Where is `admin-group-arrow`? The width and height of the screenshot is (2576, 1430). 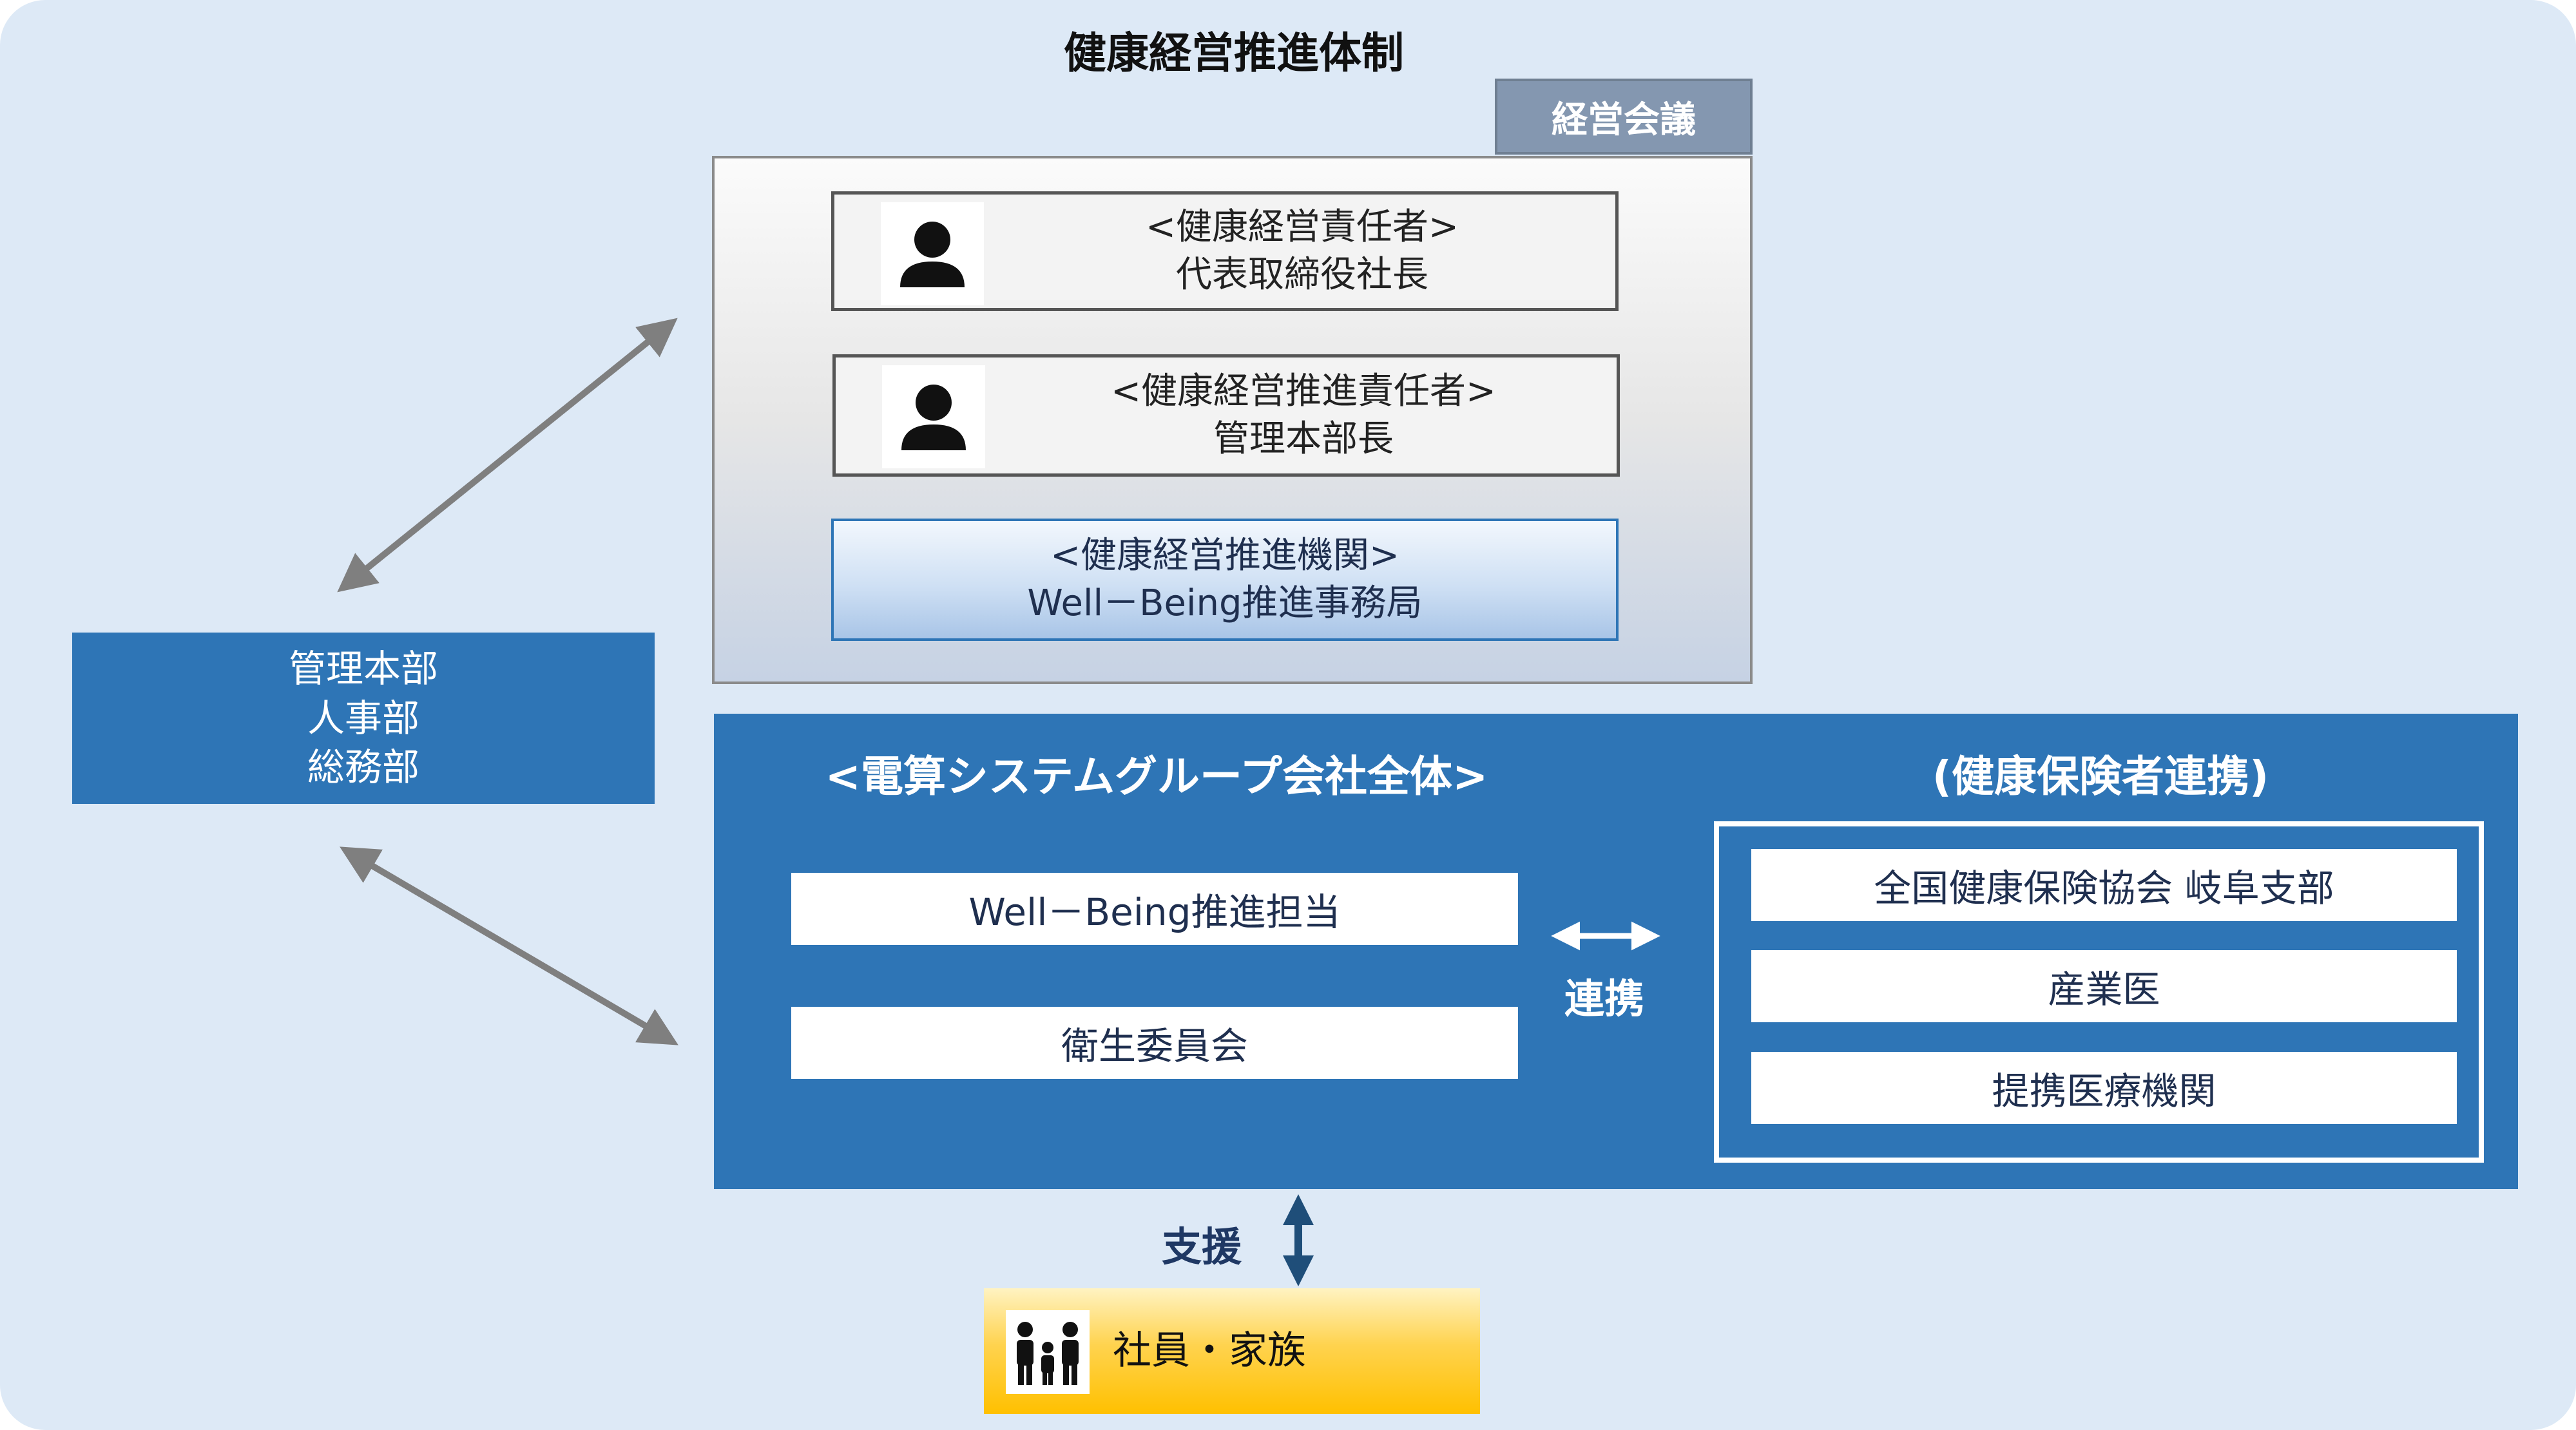
admin-group-arrow is located at coordinates (509, 945).